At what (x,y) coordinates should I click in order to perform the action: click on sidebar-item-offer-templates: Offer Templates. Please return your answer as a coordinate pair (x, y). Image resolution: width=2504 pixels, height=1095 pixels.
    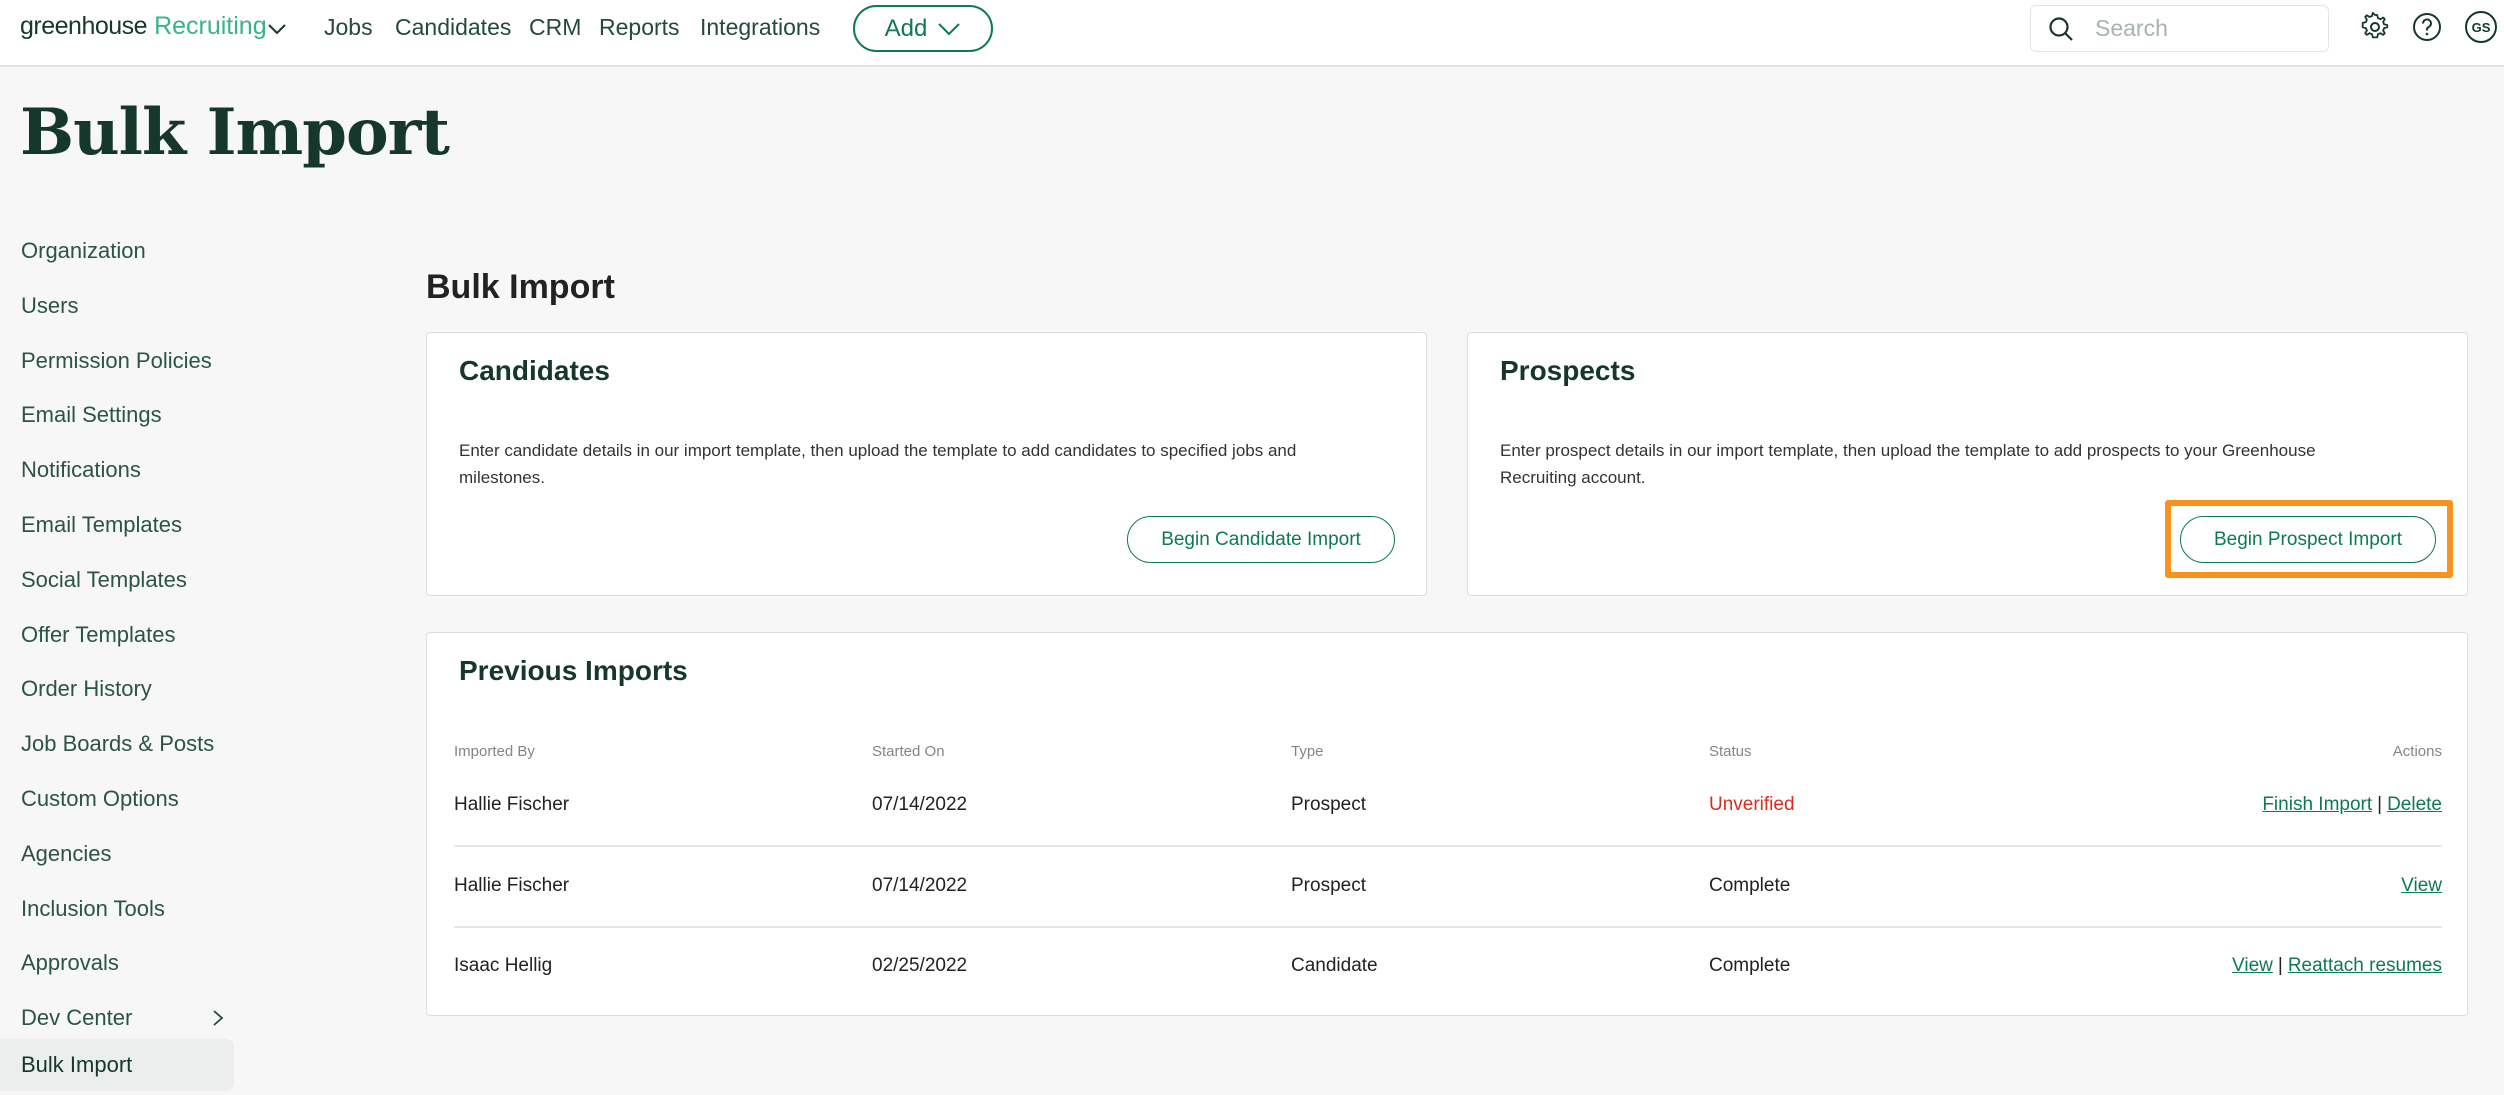
    Looking at the image, I should click on (117, 635).